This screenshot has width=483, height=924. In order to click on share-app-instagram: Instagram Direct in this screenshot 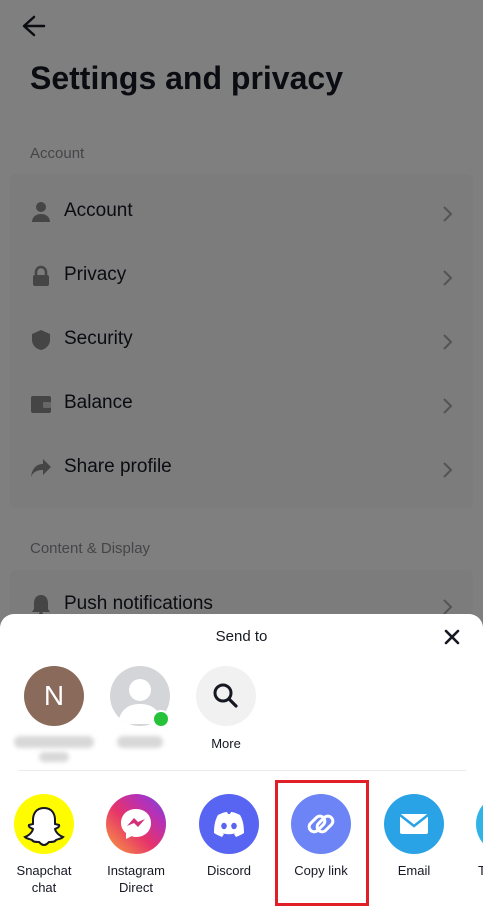, I will do `click(136, 845)`.